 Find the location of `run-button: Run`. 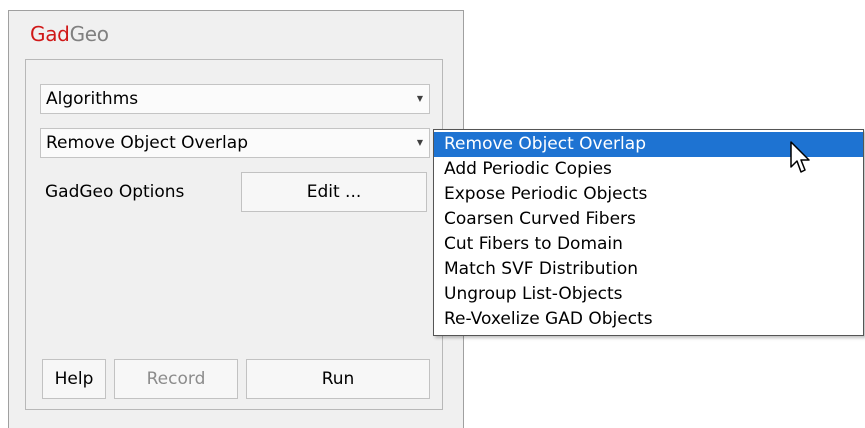

run-button: Run is located at coordinates (338, 379).